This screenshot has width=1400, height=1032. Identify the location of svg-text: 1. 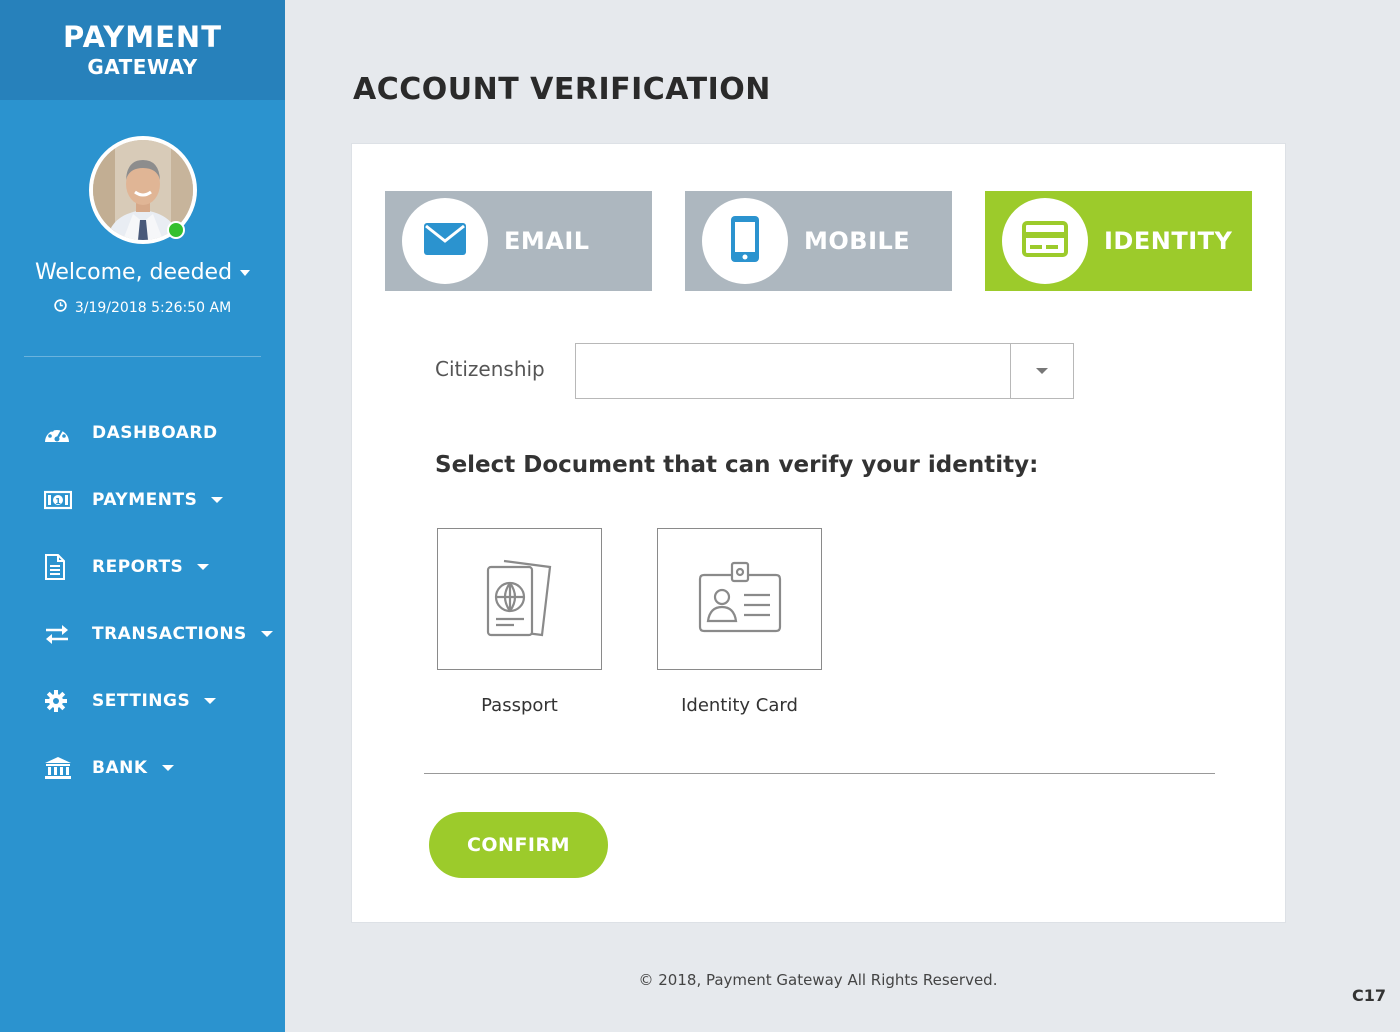
(58, 501).